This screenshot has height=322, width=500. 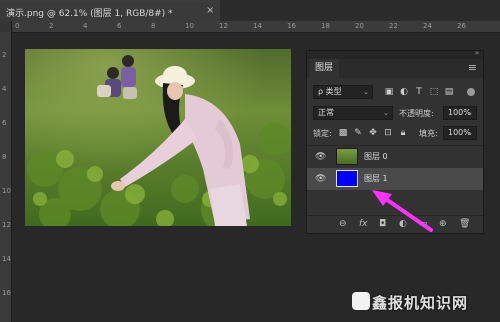 I want to click on ruler-tick-label: 18, so click(x=325, y=26).